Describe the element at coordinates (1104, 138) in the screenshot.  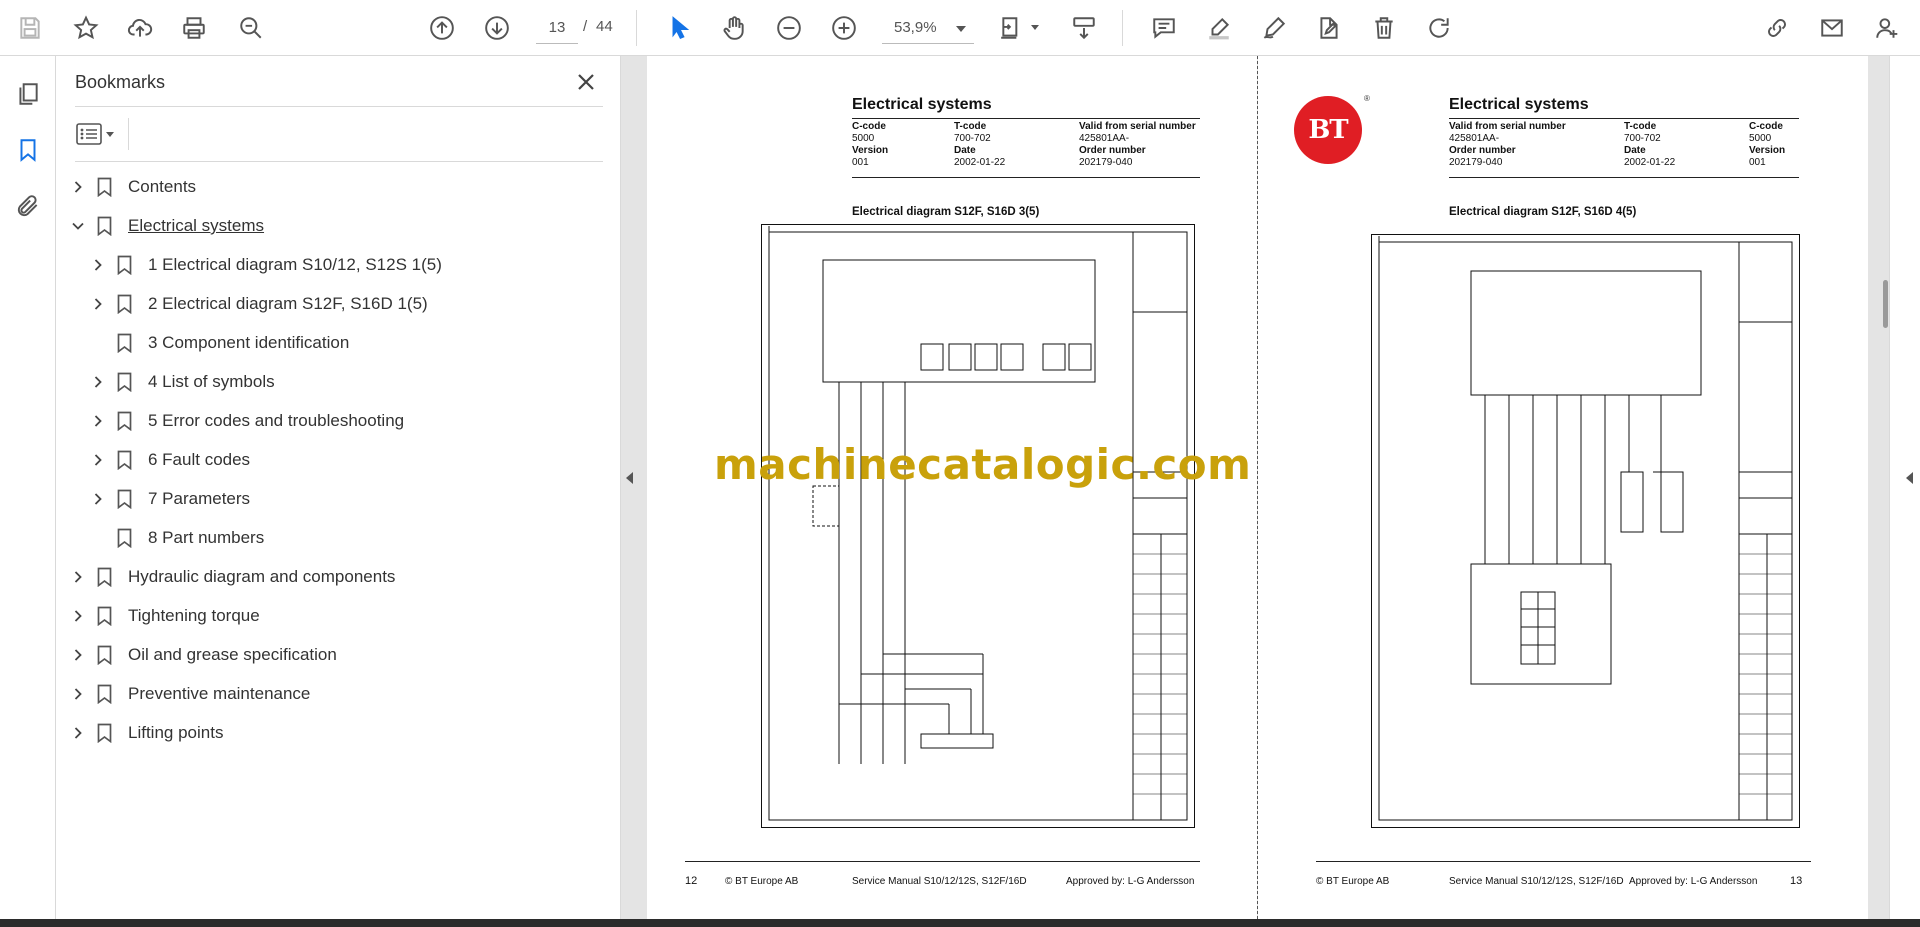
I see `meta-value: 425801AA-` at that location.